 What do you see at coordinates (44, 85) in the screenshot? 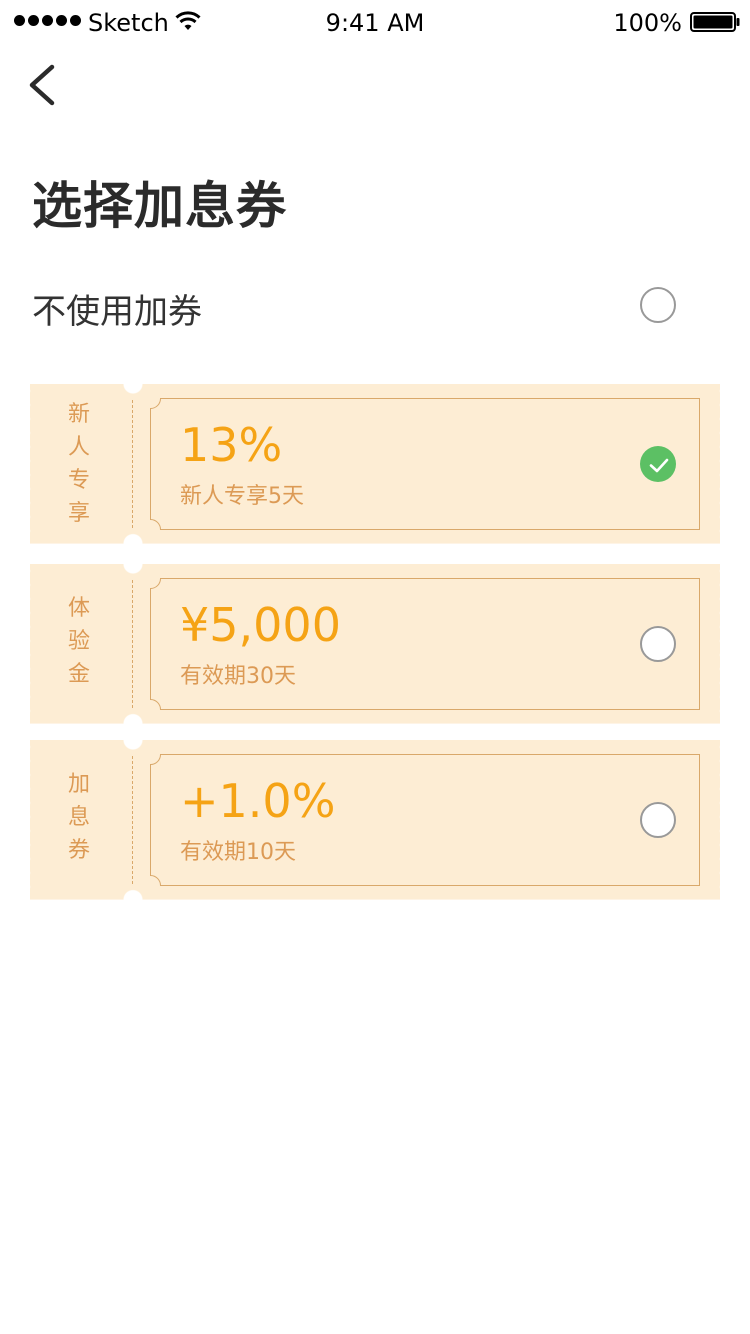
I see `back-chevron-icon` at bounding box center [44, 85].